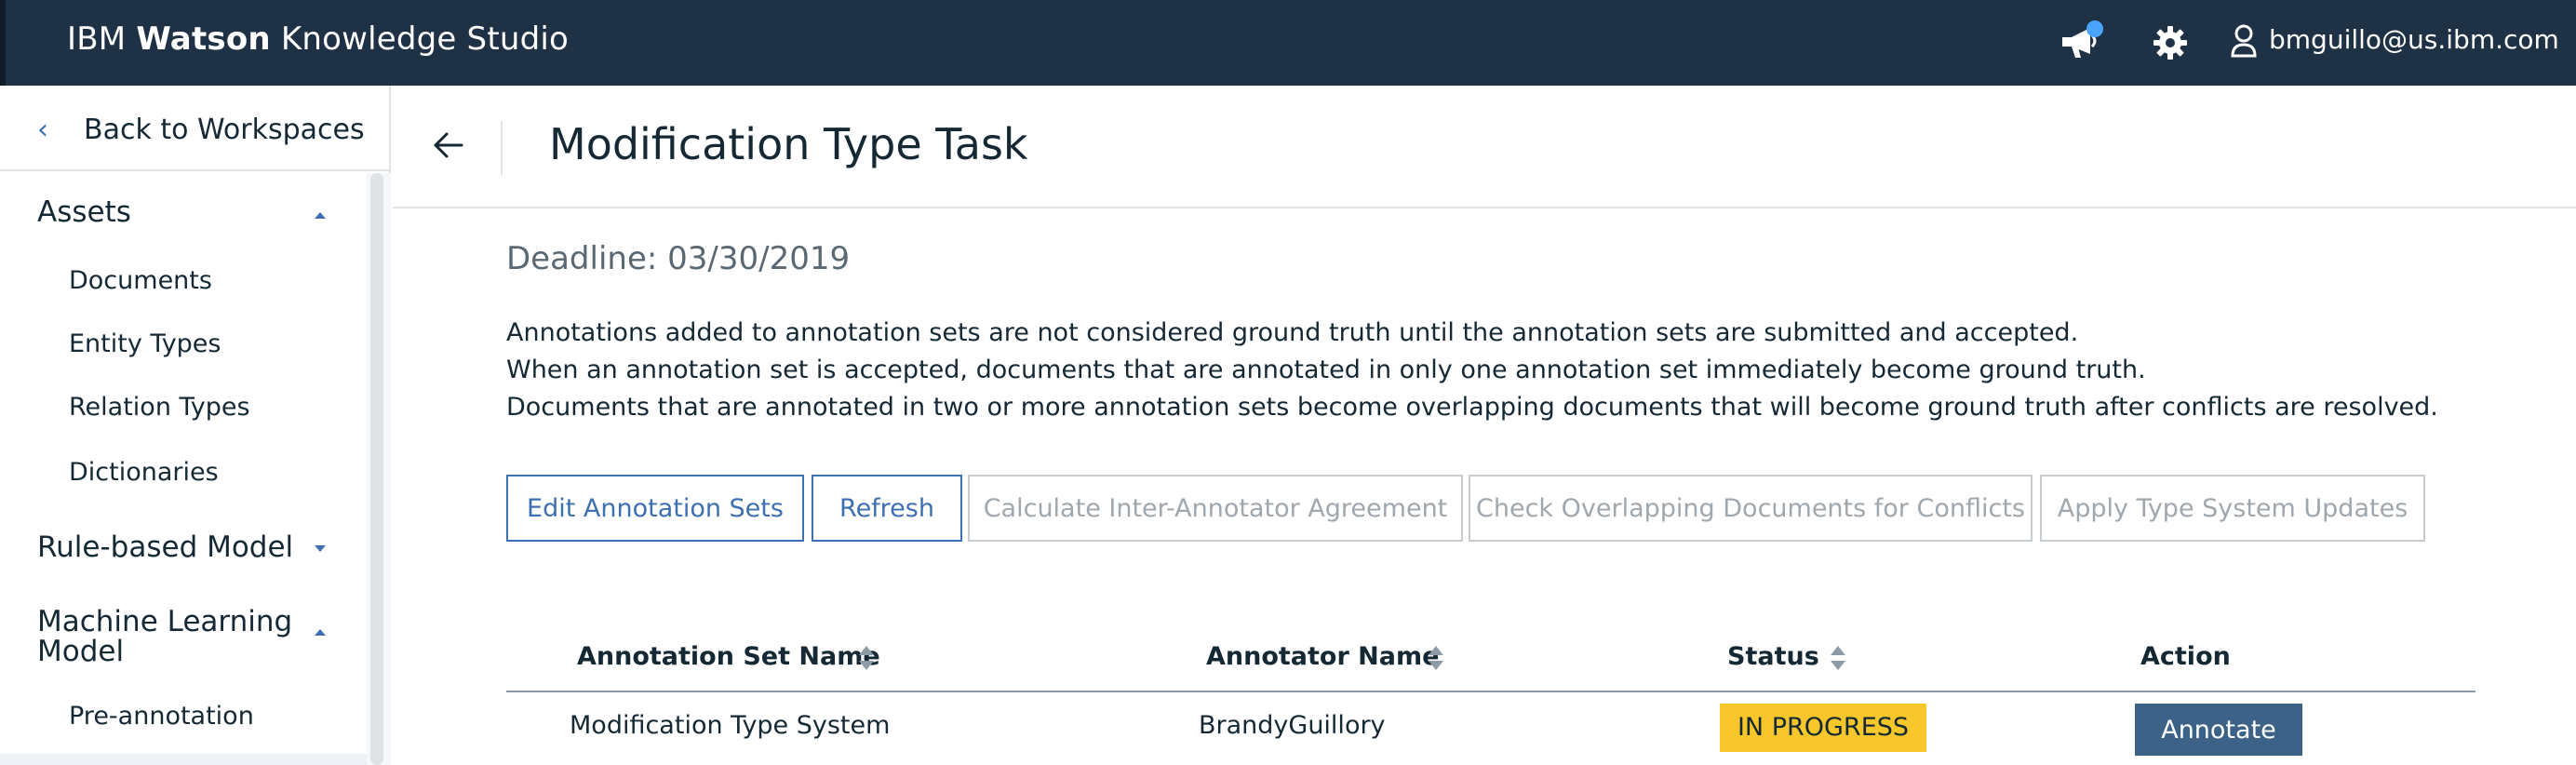  Describe the element at coordinates (376, 469) in the screenshot. I see `sidebar-scrollbar` at that location.